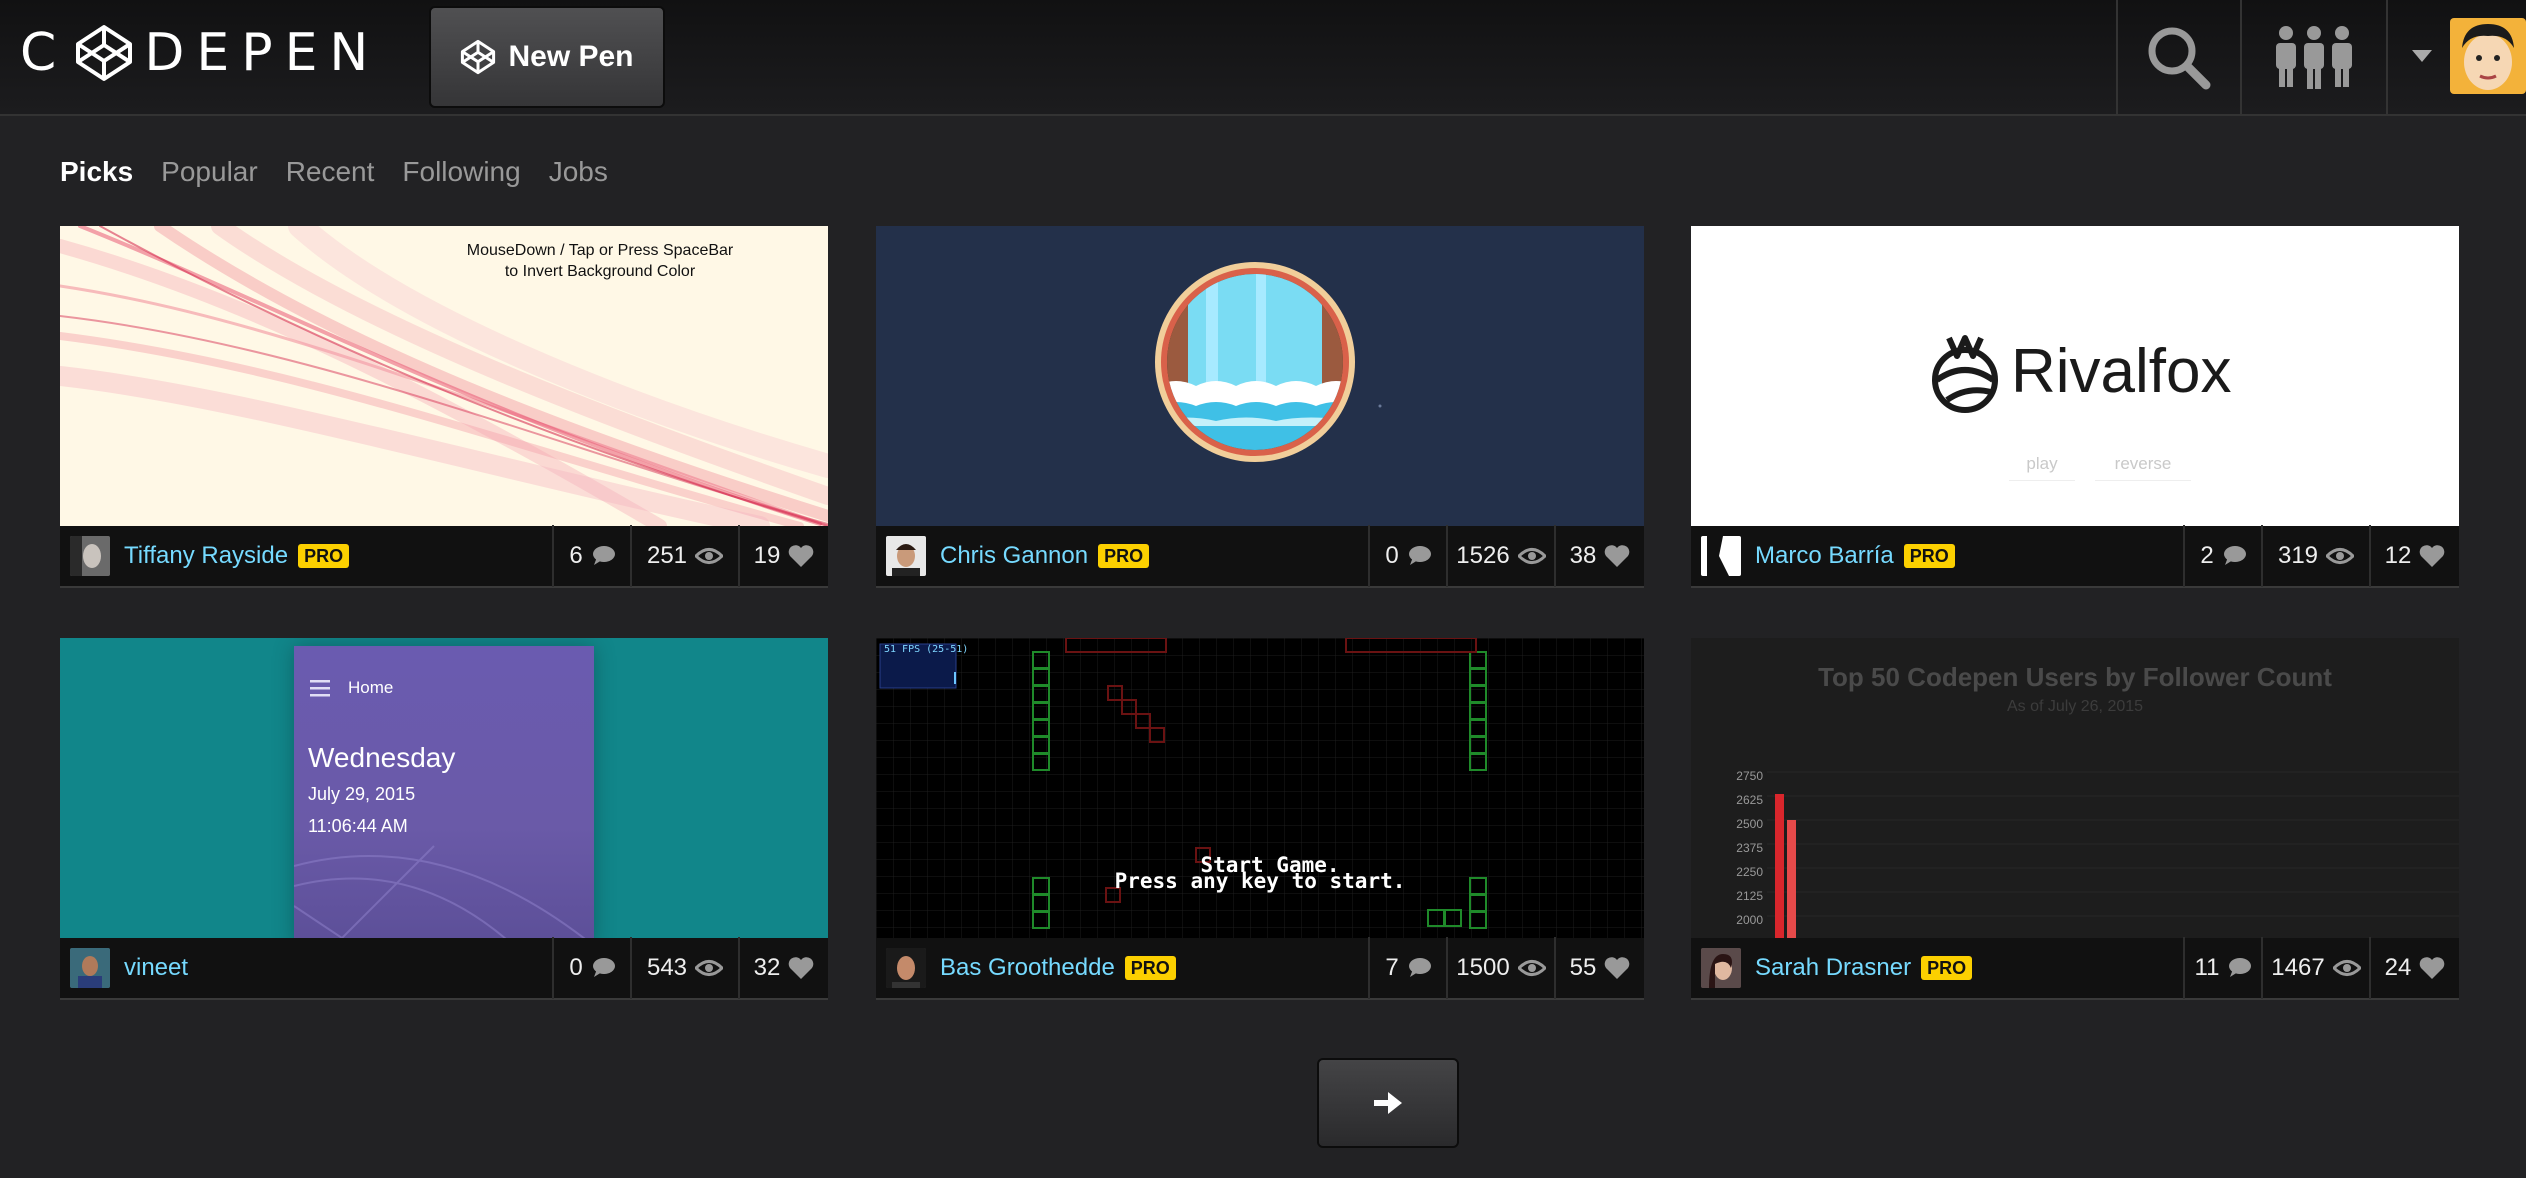 Image resolution: width=2526 pixels, height=1178 pixels. I want to click on top-header: C DEPEN New Pen, so click(1263, 58).